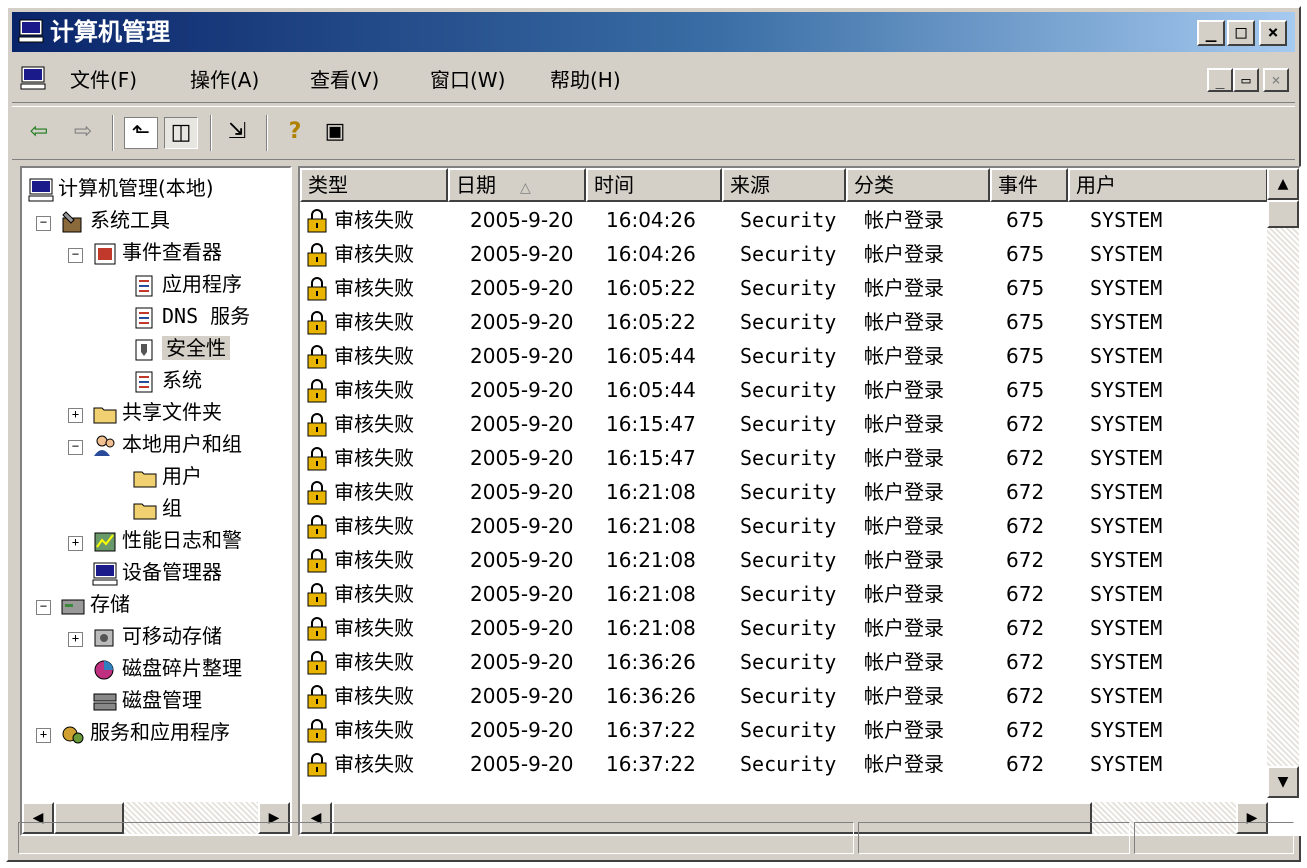  Describe the element at coordinates (651, 492) in the screenshot. I see `cell-time: 16:21:08` at that location.